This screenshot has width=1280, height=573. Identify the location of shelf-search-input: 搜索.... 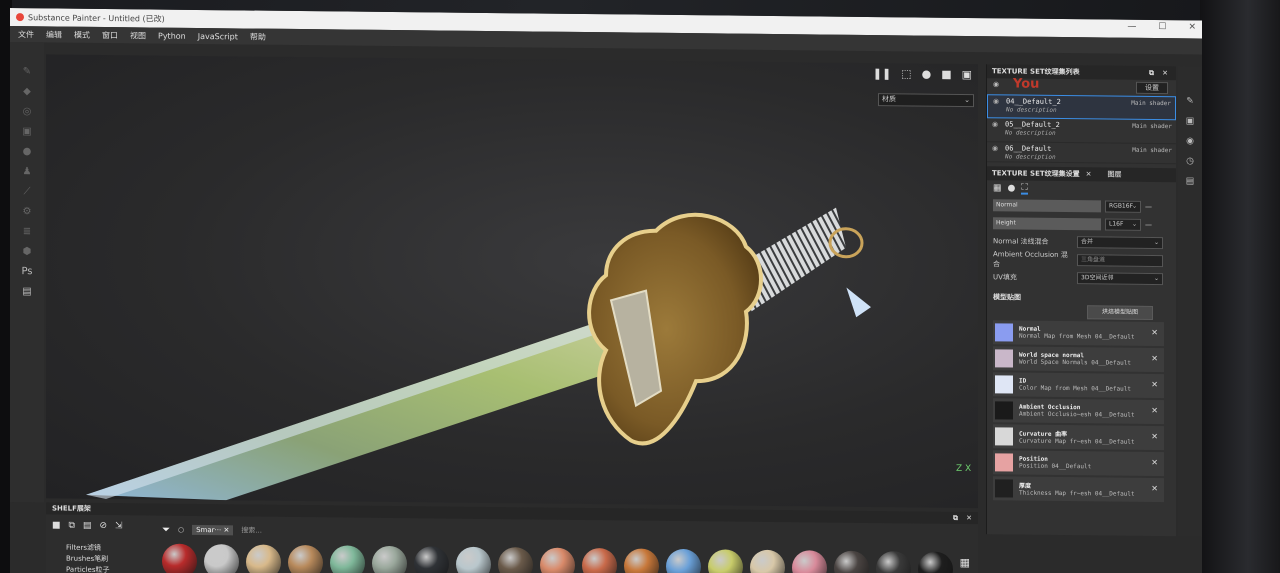
(251, 530).